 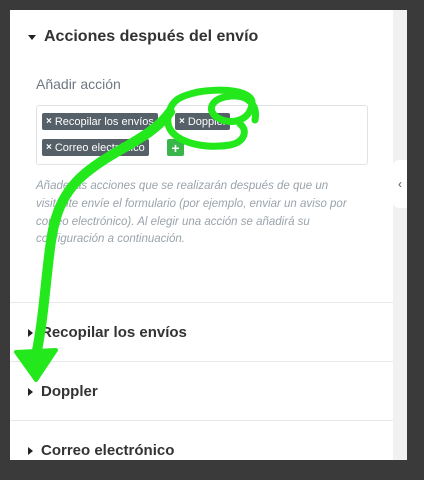 I want to click on section-header-actions: Acciones después del envío, so click(x=143, y=37).